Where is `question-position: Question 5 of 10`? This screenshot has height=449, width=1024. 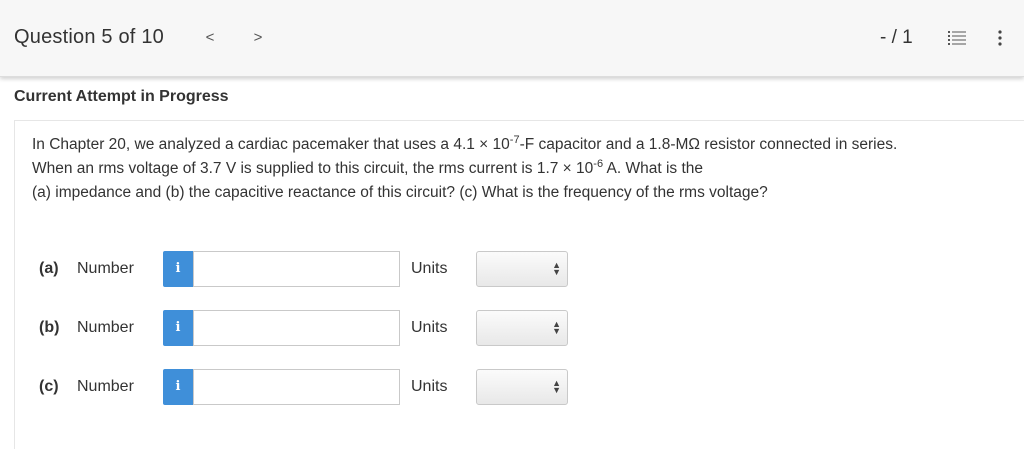 question-position: Question 5 of 10 is located at coordinates (89, 37).